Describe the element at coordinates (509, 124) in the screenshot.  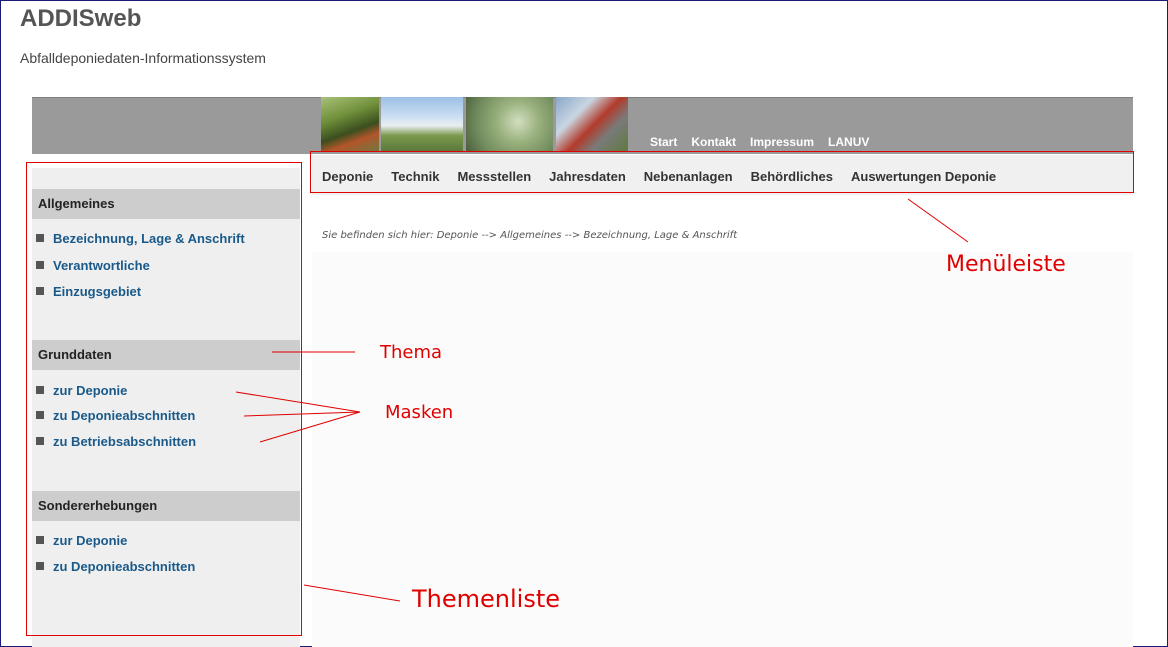
I see `plant-photo` at that location.